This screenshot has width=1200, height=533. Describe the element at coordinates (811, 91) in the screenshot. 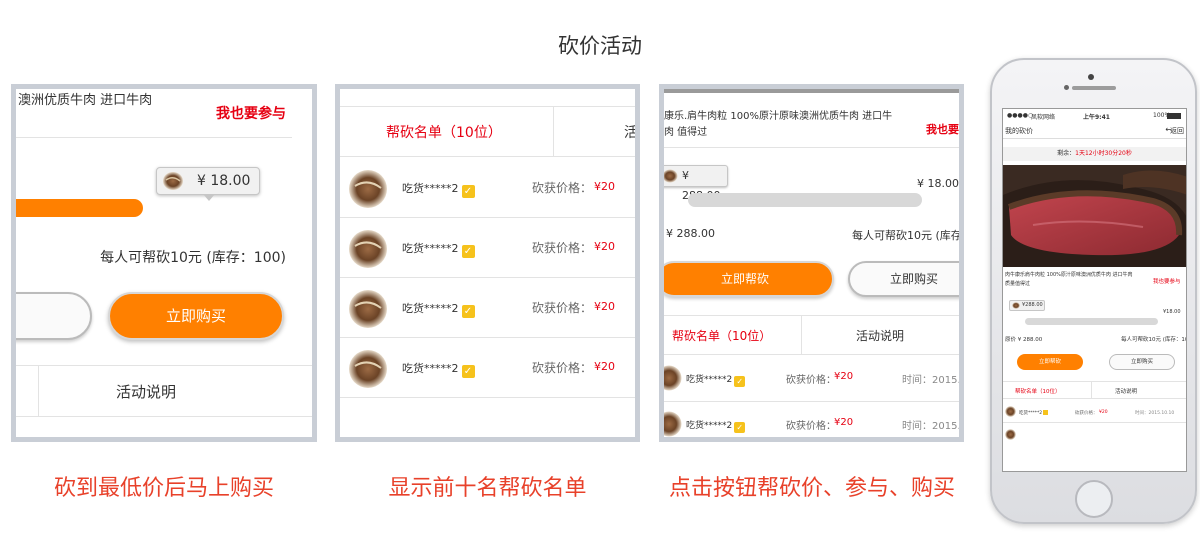

I see `top-strip` at that location.